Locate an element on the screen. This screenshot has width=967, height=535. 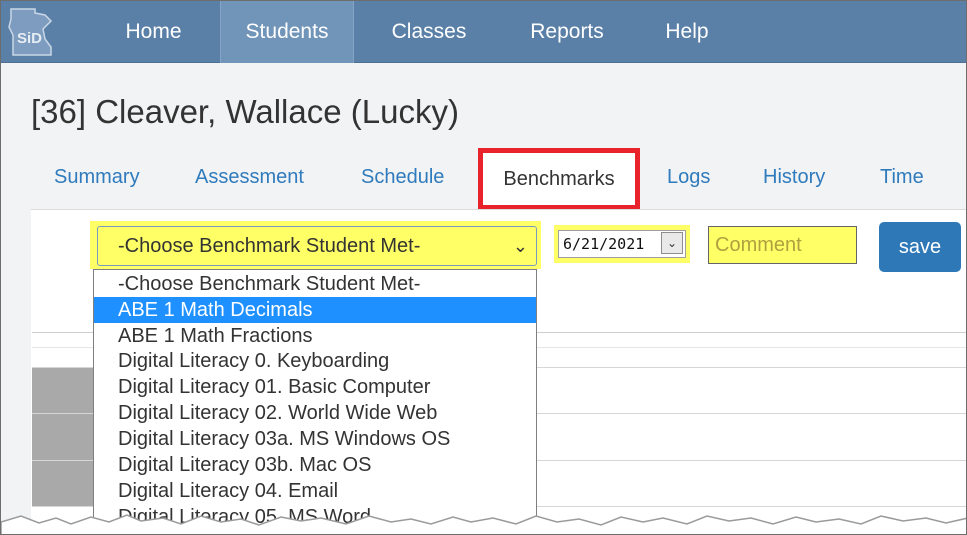
date-picker-chevron-icon: ⌄ is located at coordinates (672, 243).